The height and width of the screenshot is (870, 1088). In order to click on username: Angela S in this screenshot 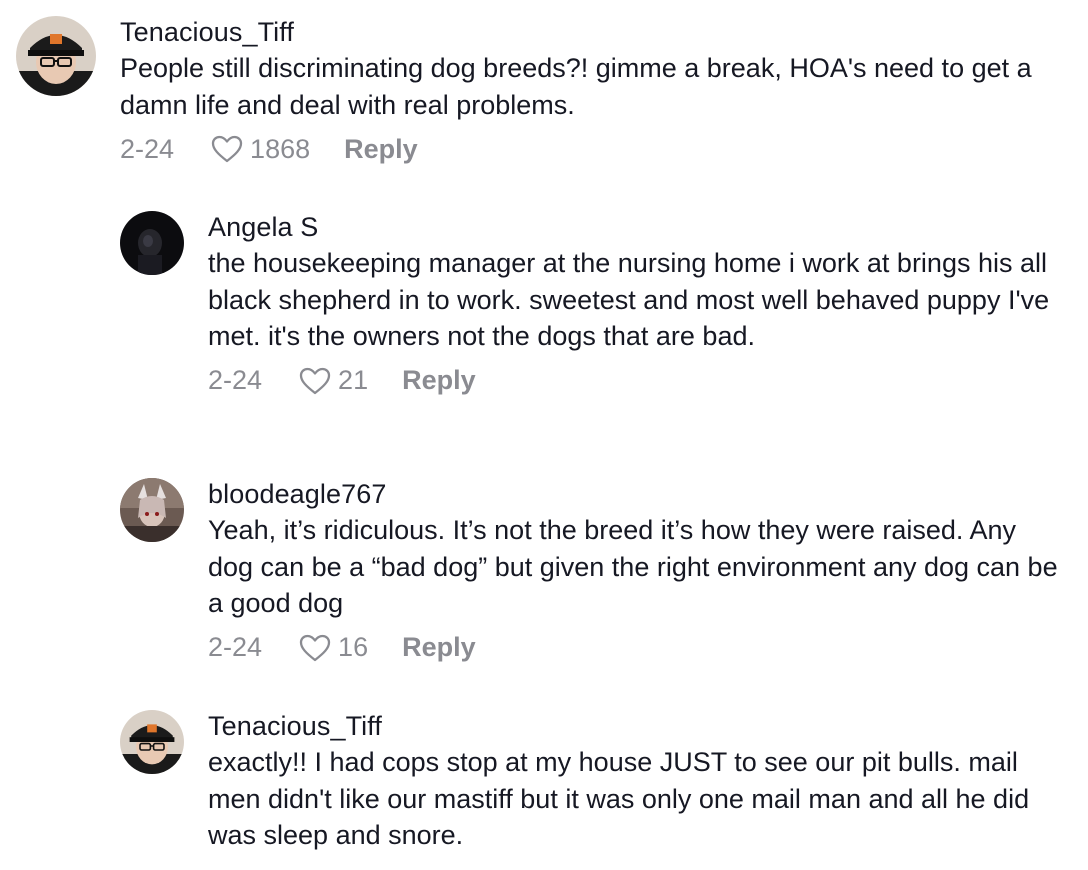, I will do `click(638, 227)`.